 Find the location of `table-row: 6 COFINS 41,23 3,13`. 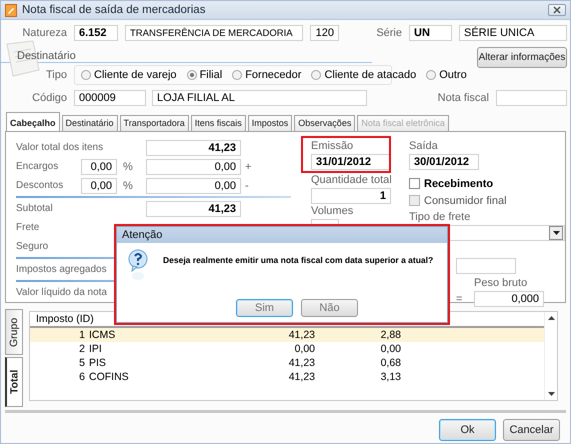

table-row: 6 COFINS 41,23 3,13 is located at coordinates (287, 377).